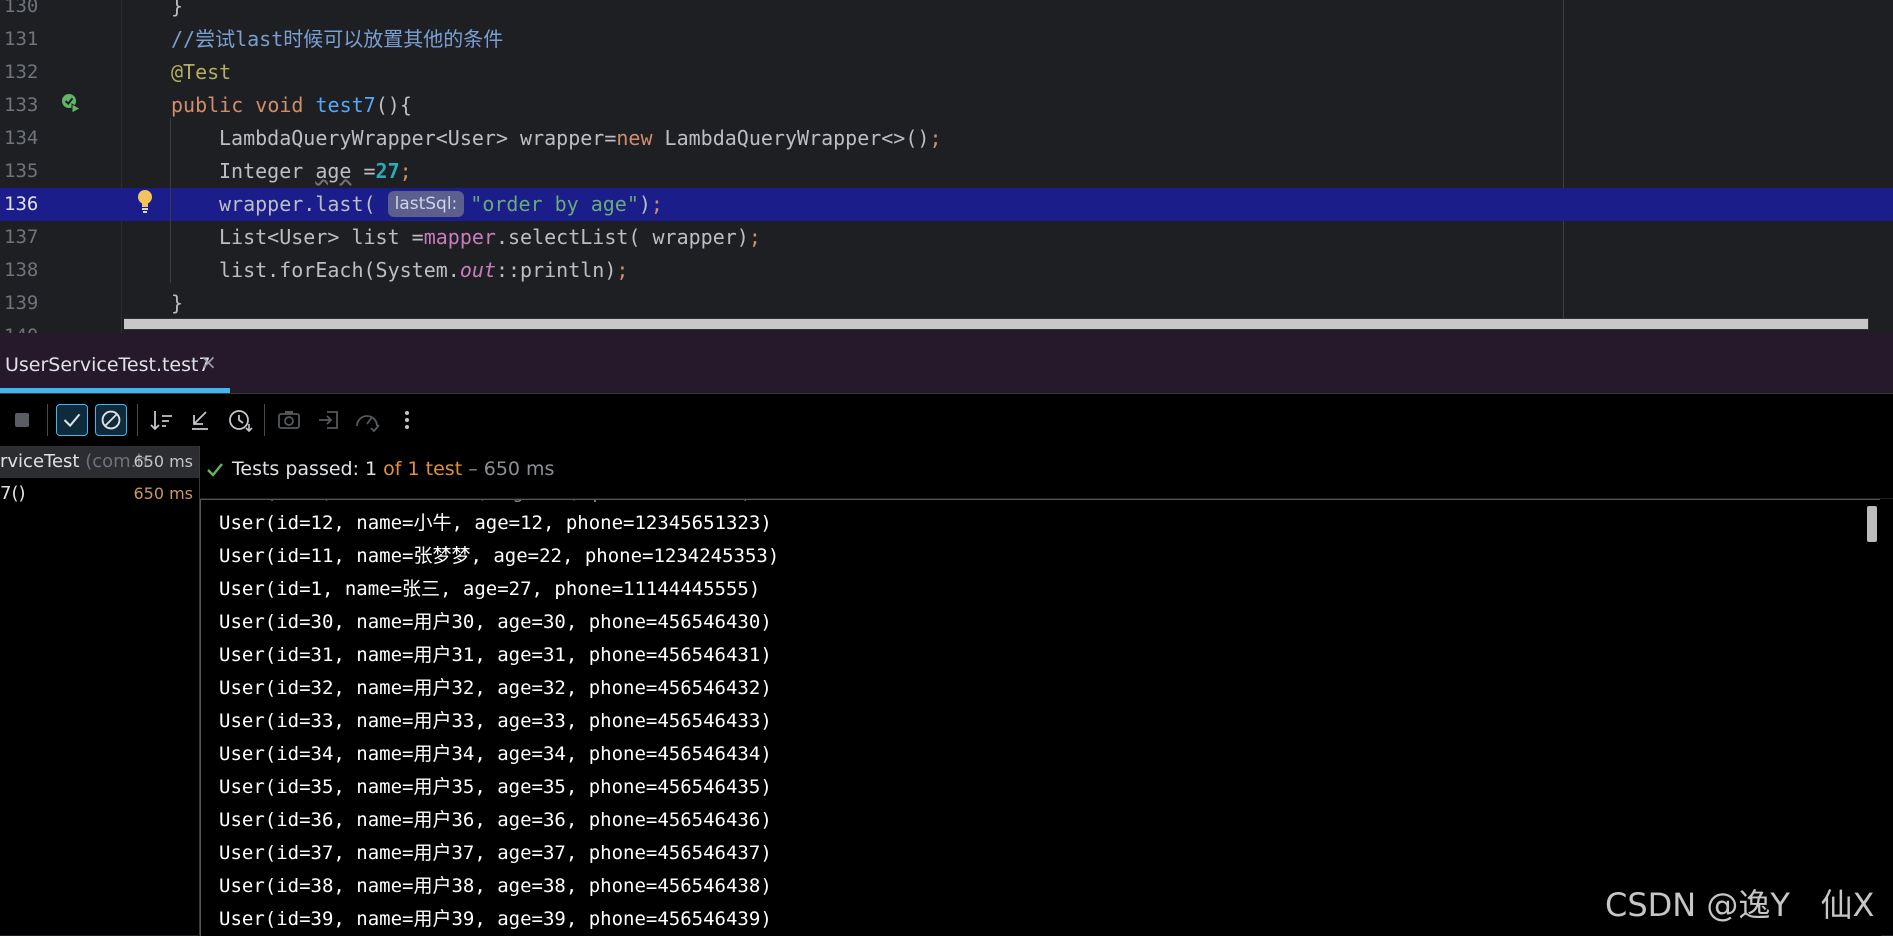 This screenshot has width=1893, height=936. I want to click on code-token: (){, so click(393, 105).